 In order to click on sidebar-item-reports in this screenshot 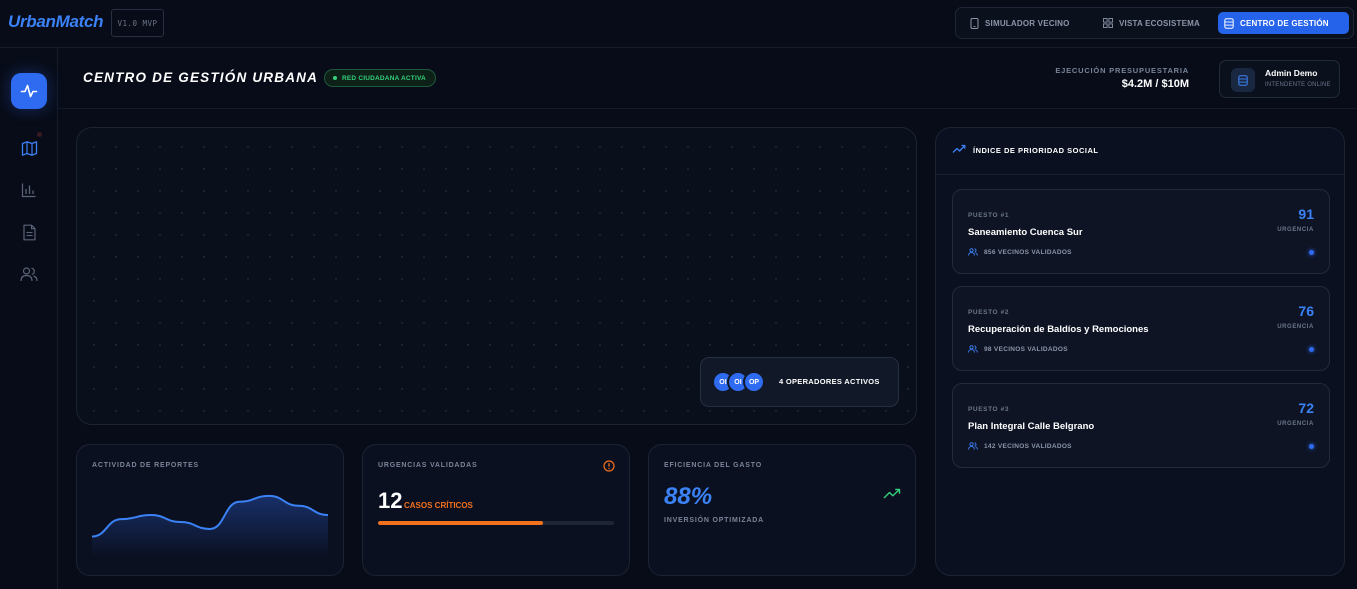, I will do `click(29, 232)`.